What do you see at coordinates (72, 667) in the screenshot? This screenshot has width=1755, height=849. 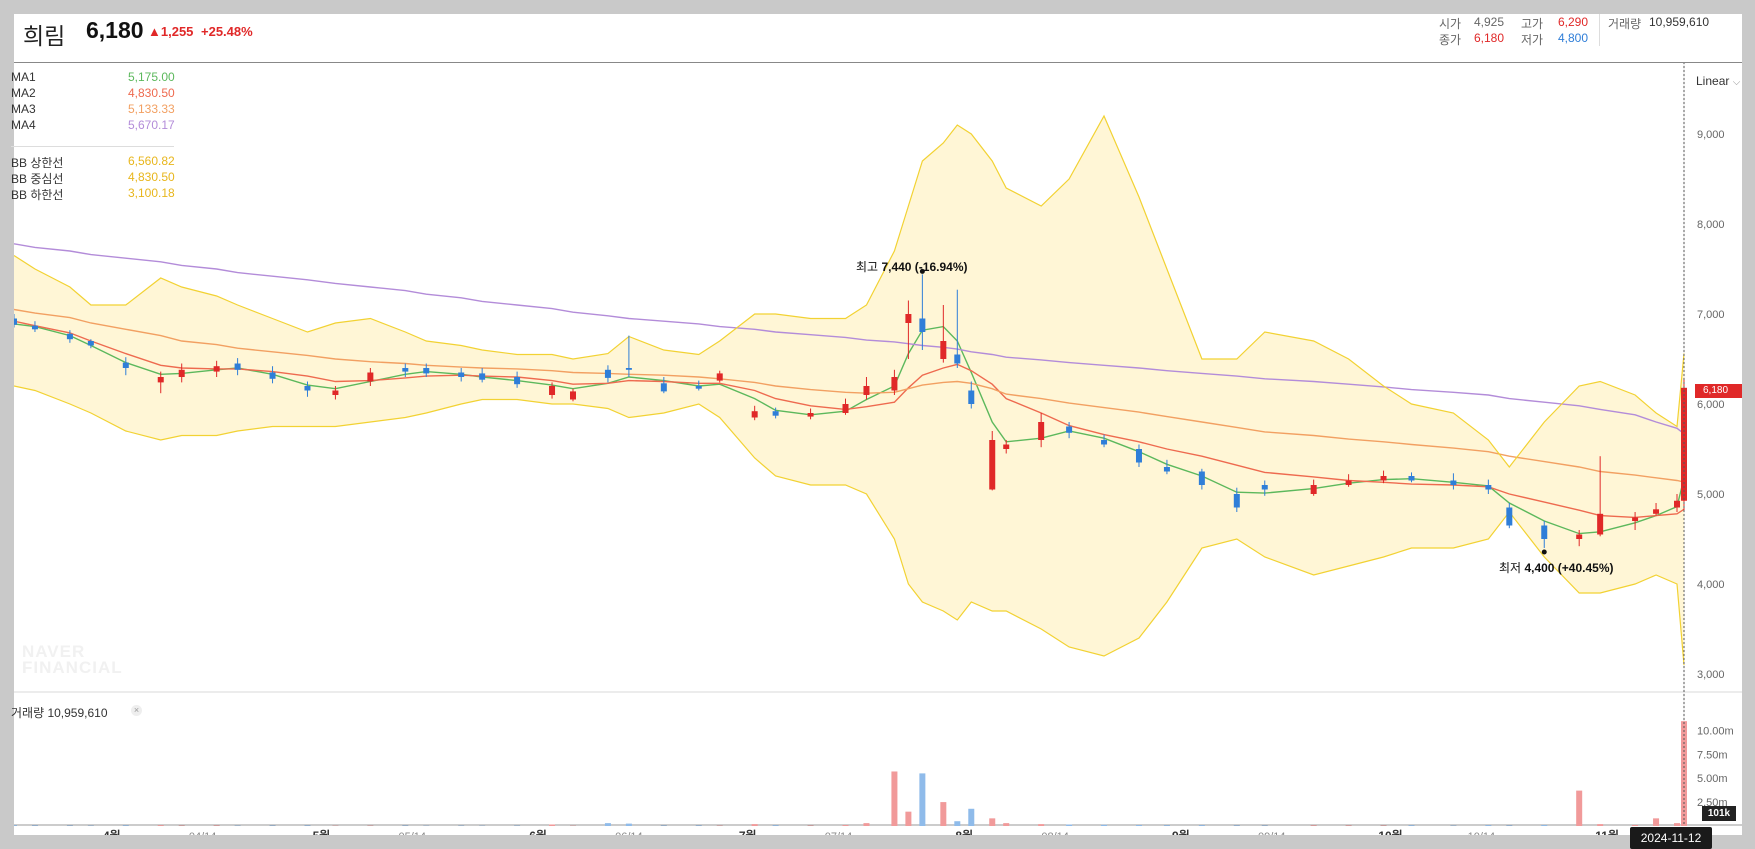 I see `watermark-line-2: FINANCIAL` at bounding box center [72, 667].